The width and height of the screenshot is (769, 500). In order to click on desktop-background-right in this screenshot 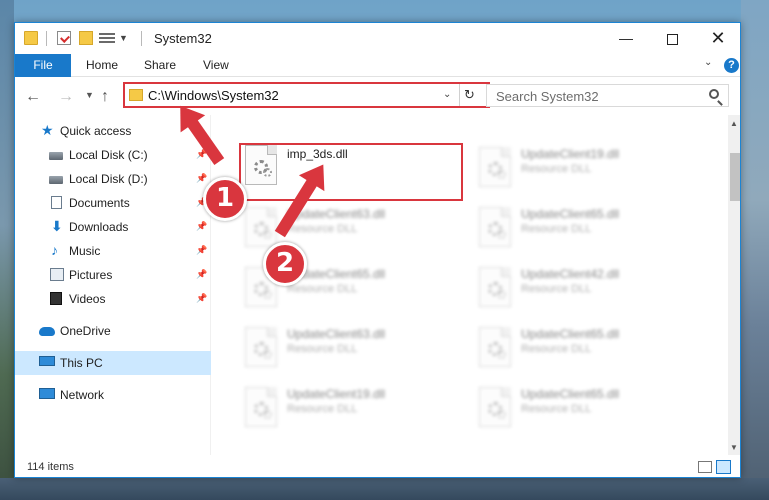, I will do `click(755, 250)`.